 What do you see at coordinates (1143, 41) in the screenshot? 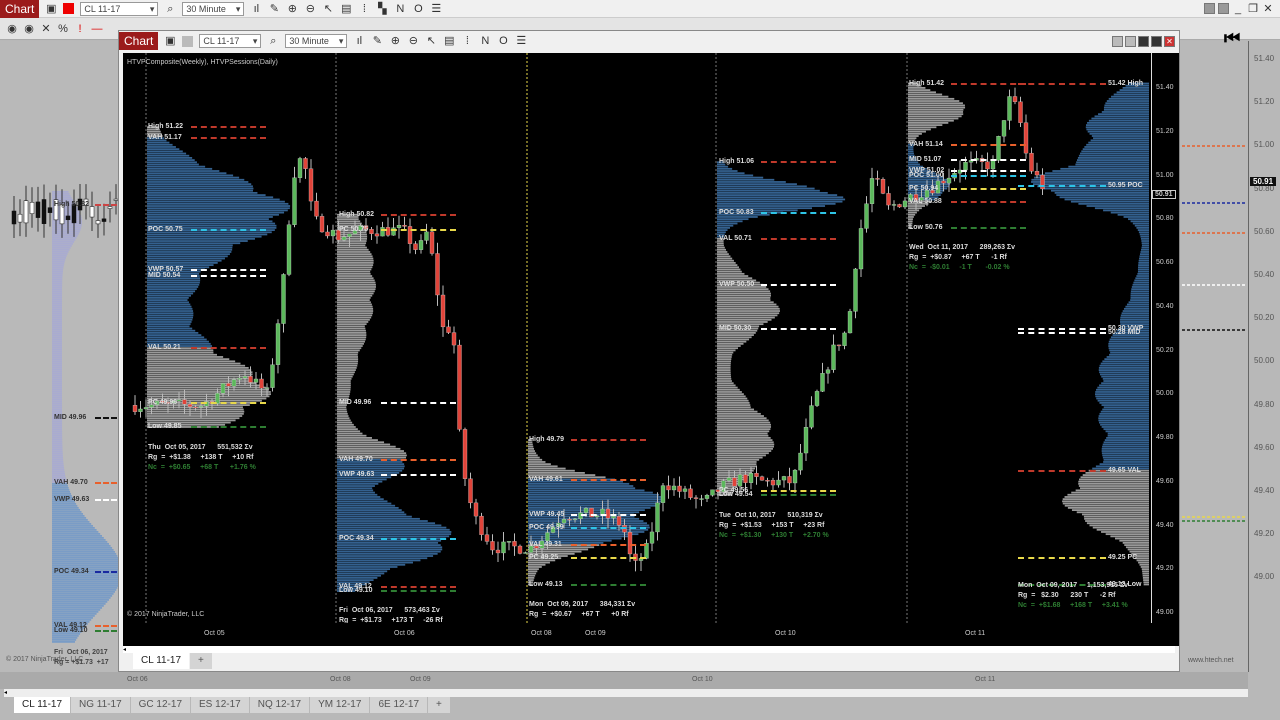
I see `minimize-icon` at bounding box center [1143, 41].